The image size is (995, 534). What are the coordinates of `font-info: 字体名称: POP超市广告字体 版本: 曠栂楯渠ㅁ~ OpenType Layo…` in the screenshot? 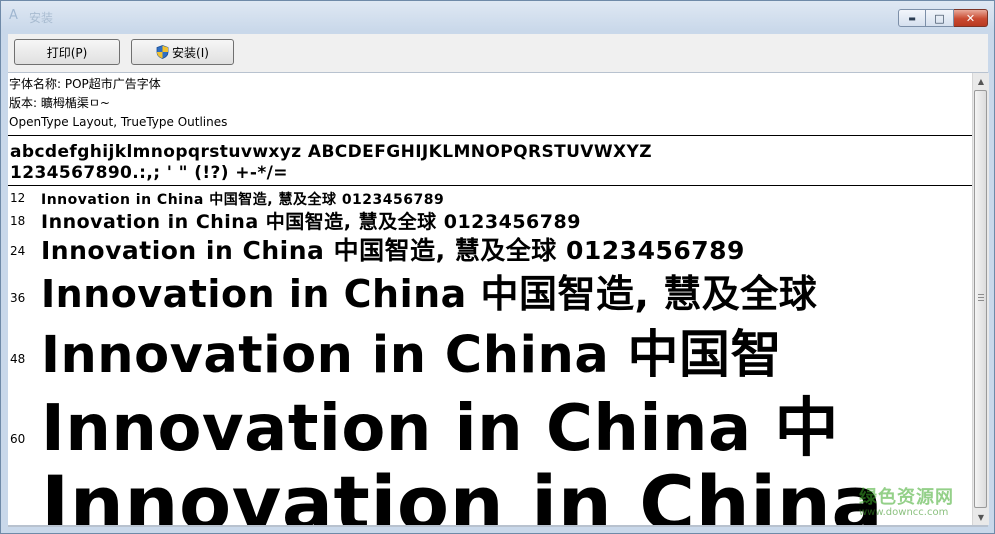 It's located at (118, 103).